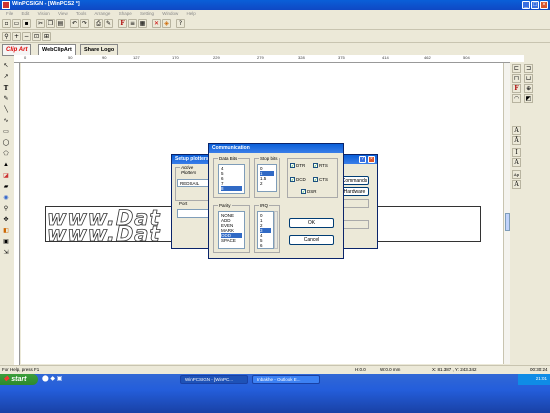  Describe the element at coordinates (6, 154) in the screenshot. I see `polygon-icon: ⬠` at that location.